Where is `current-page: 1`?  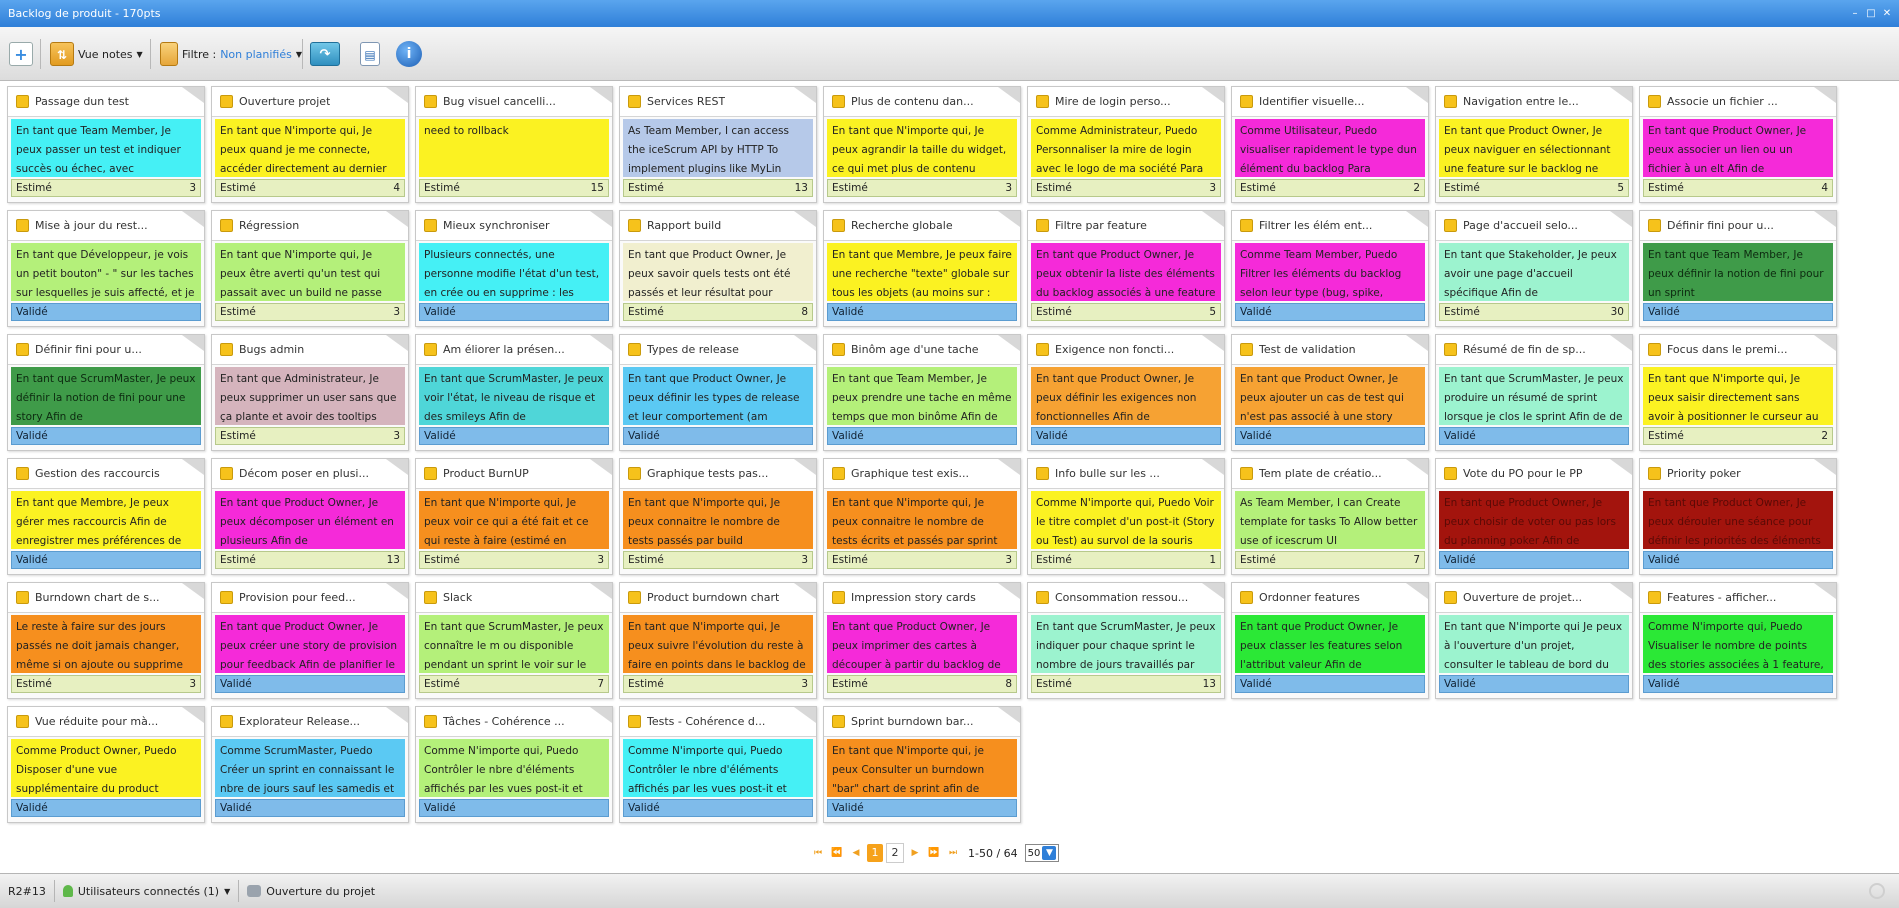 current-page: 1 is located at coordinates (875, 853).